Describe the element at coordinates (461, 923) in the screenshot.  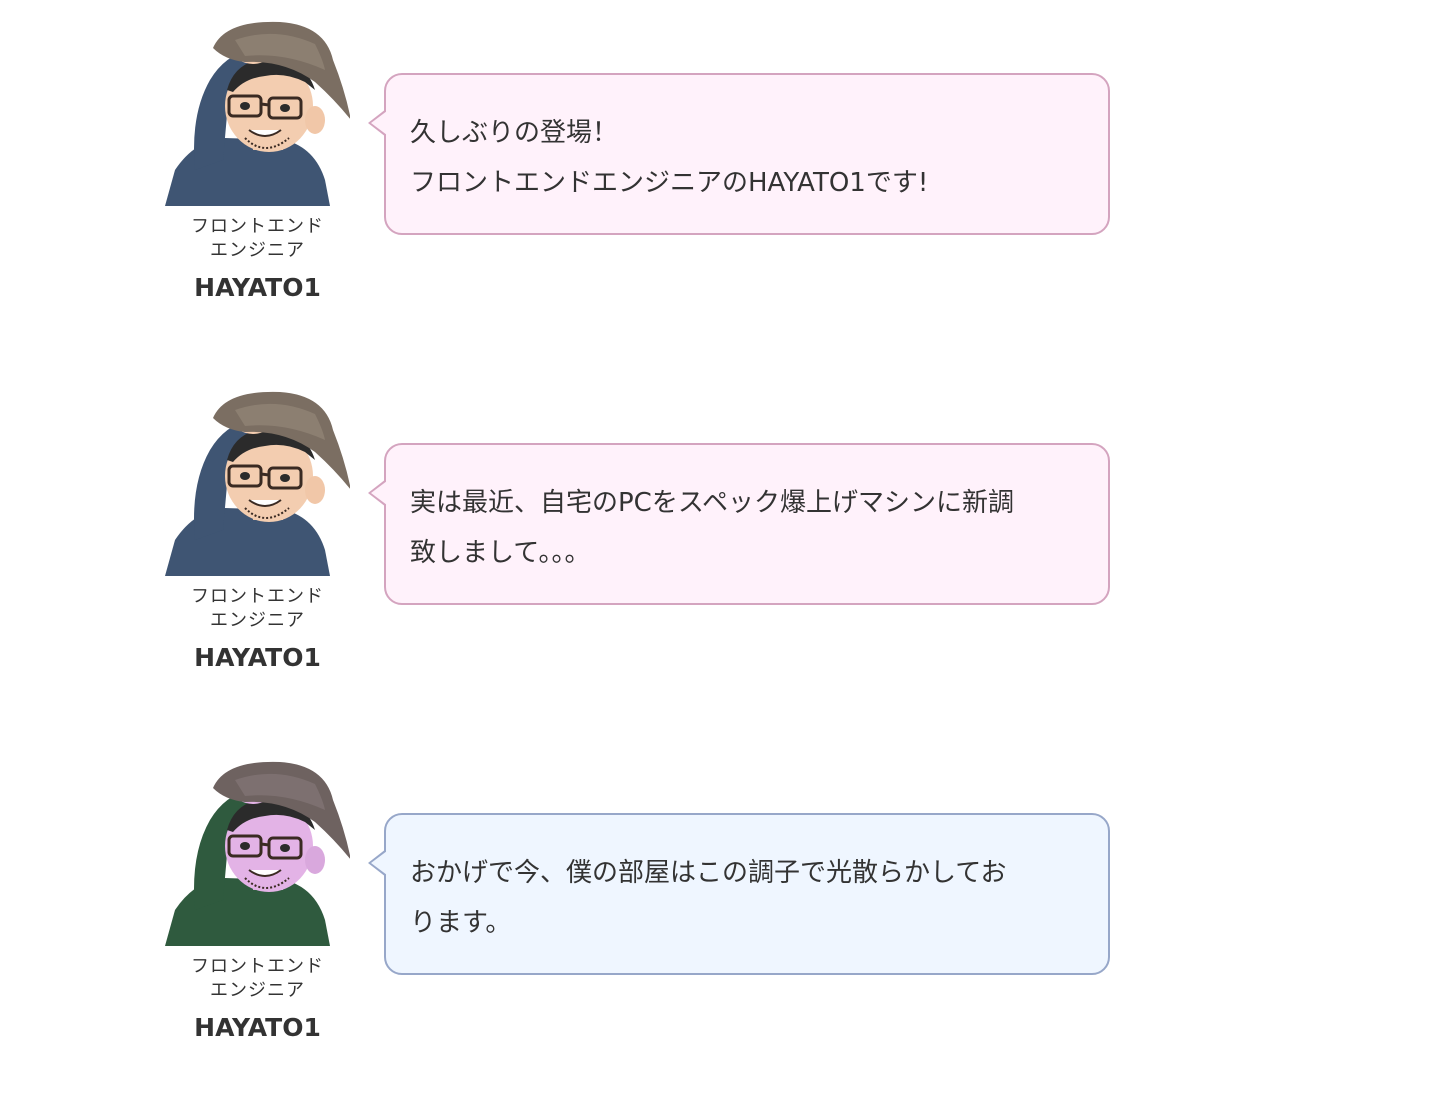
I see `bubble-text-line: ります。` at that location.